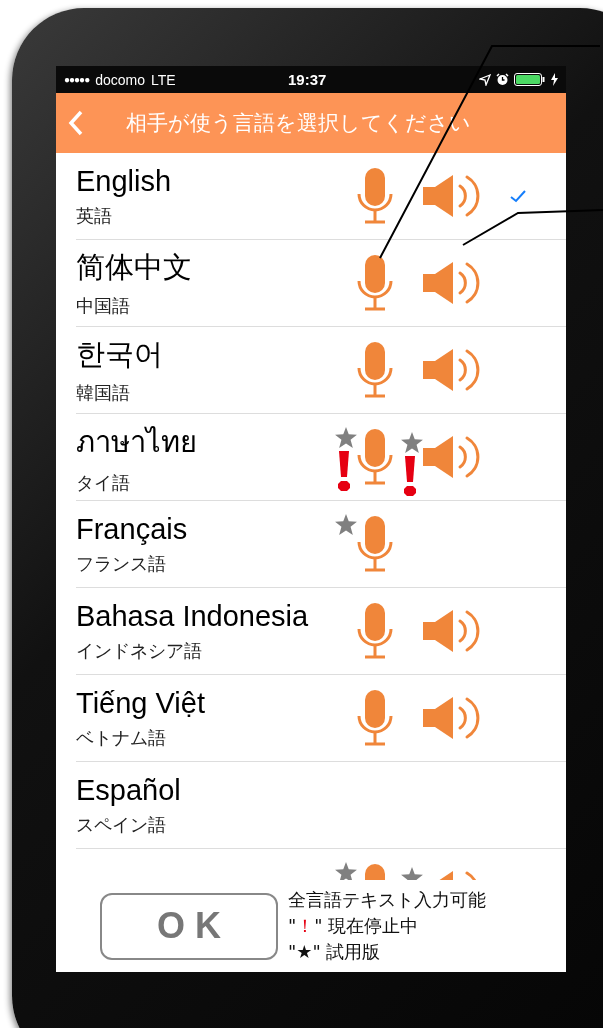 This screenshot has width=603, height=1028. What do you see at coordinates (139, 650) in the screenshot?
I see `language-name-japanese: インドネシア語` at bounding box center [139, 650].